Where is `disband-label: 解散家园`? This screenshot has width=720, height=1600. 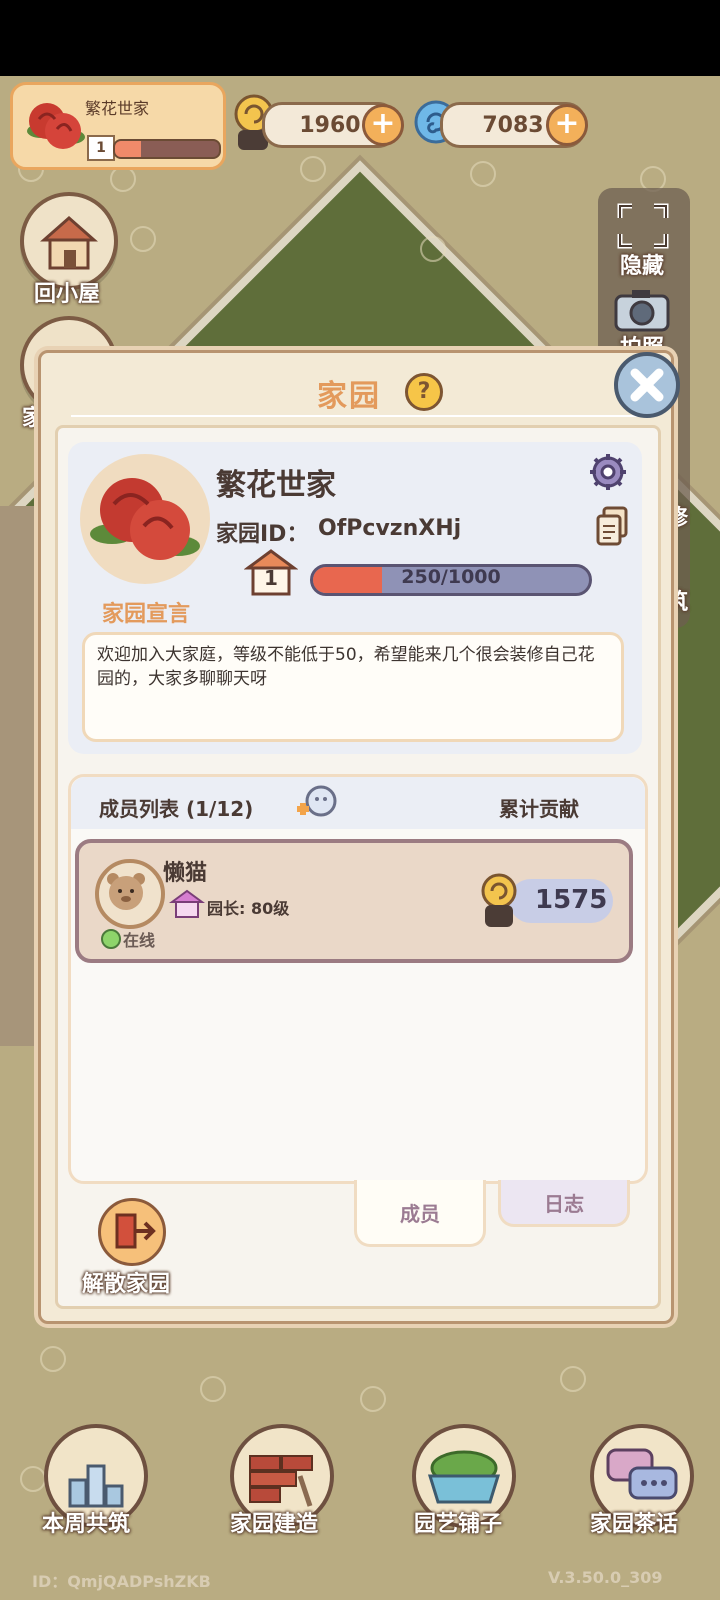 disband-label: 解散家园 is located at coordinates (126, 1284).